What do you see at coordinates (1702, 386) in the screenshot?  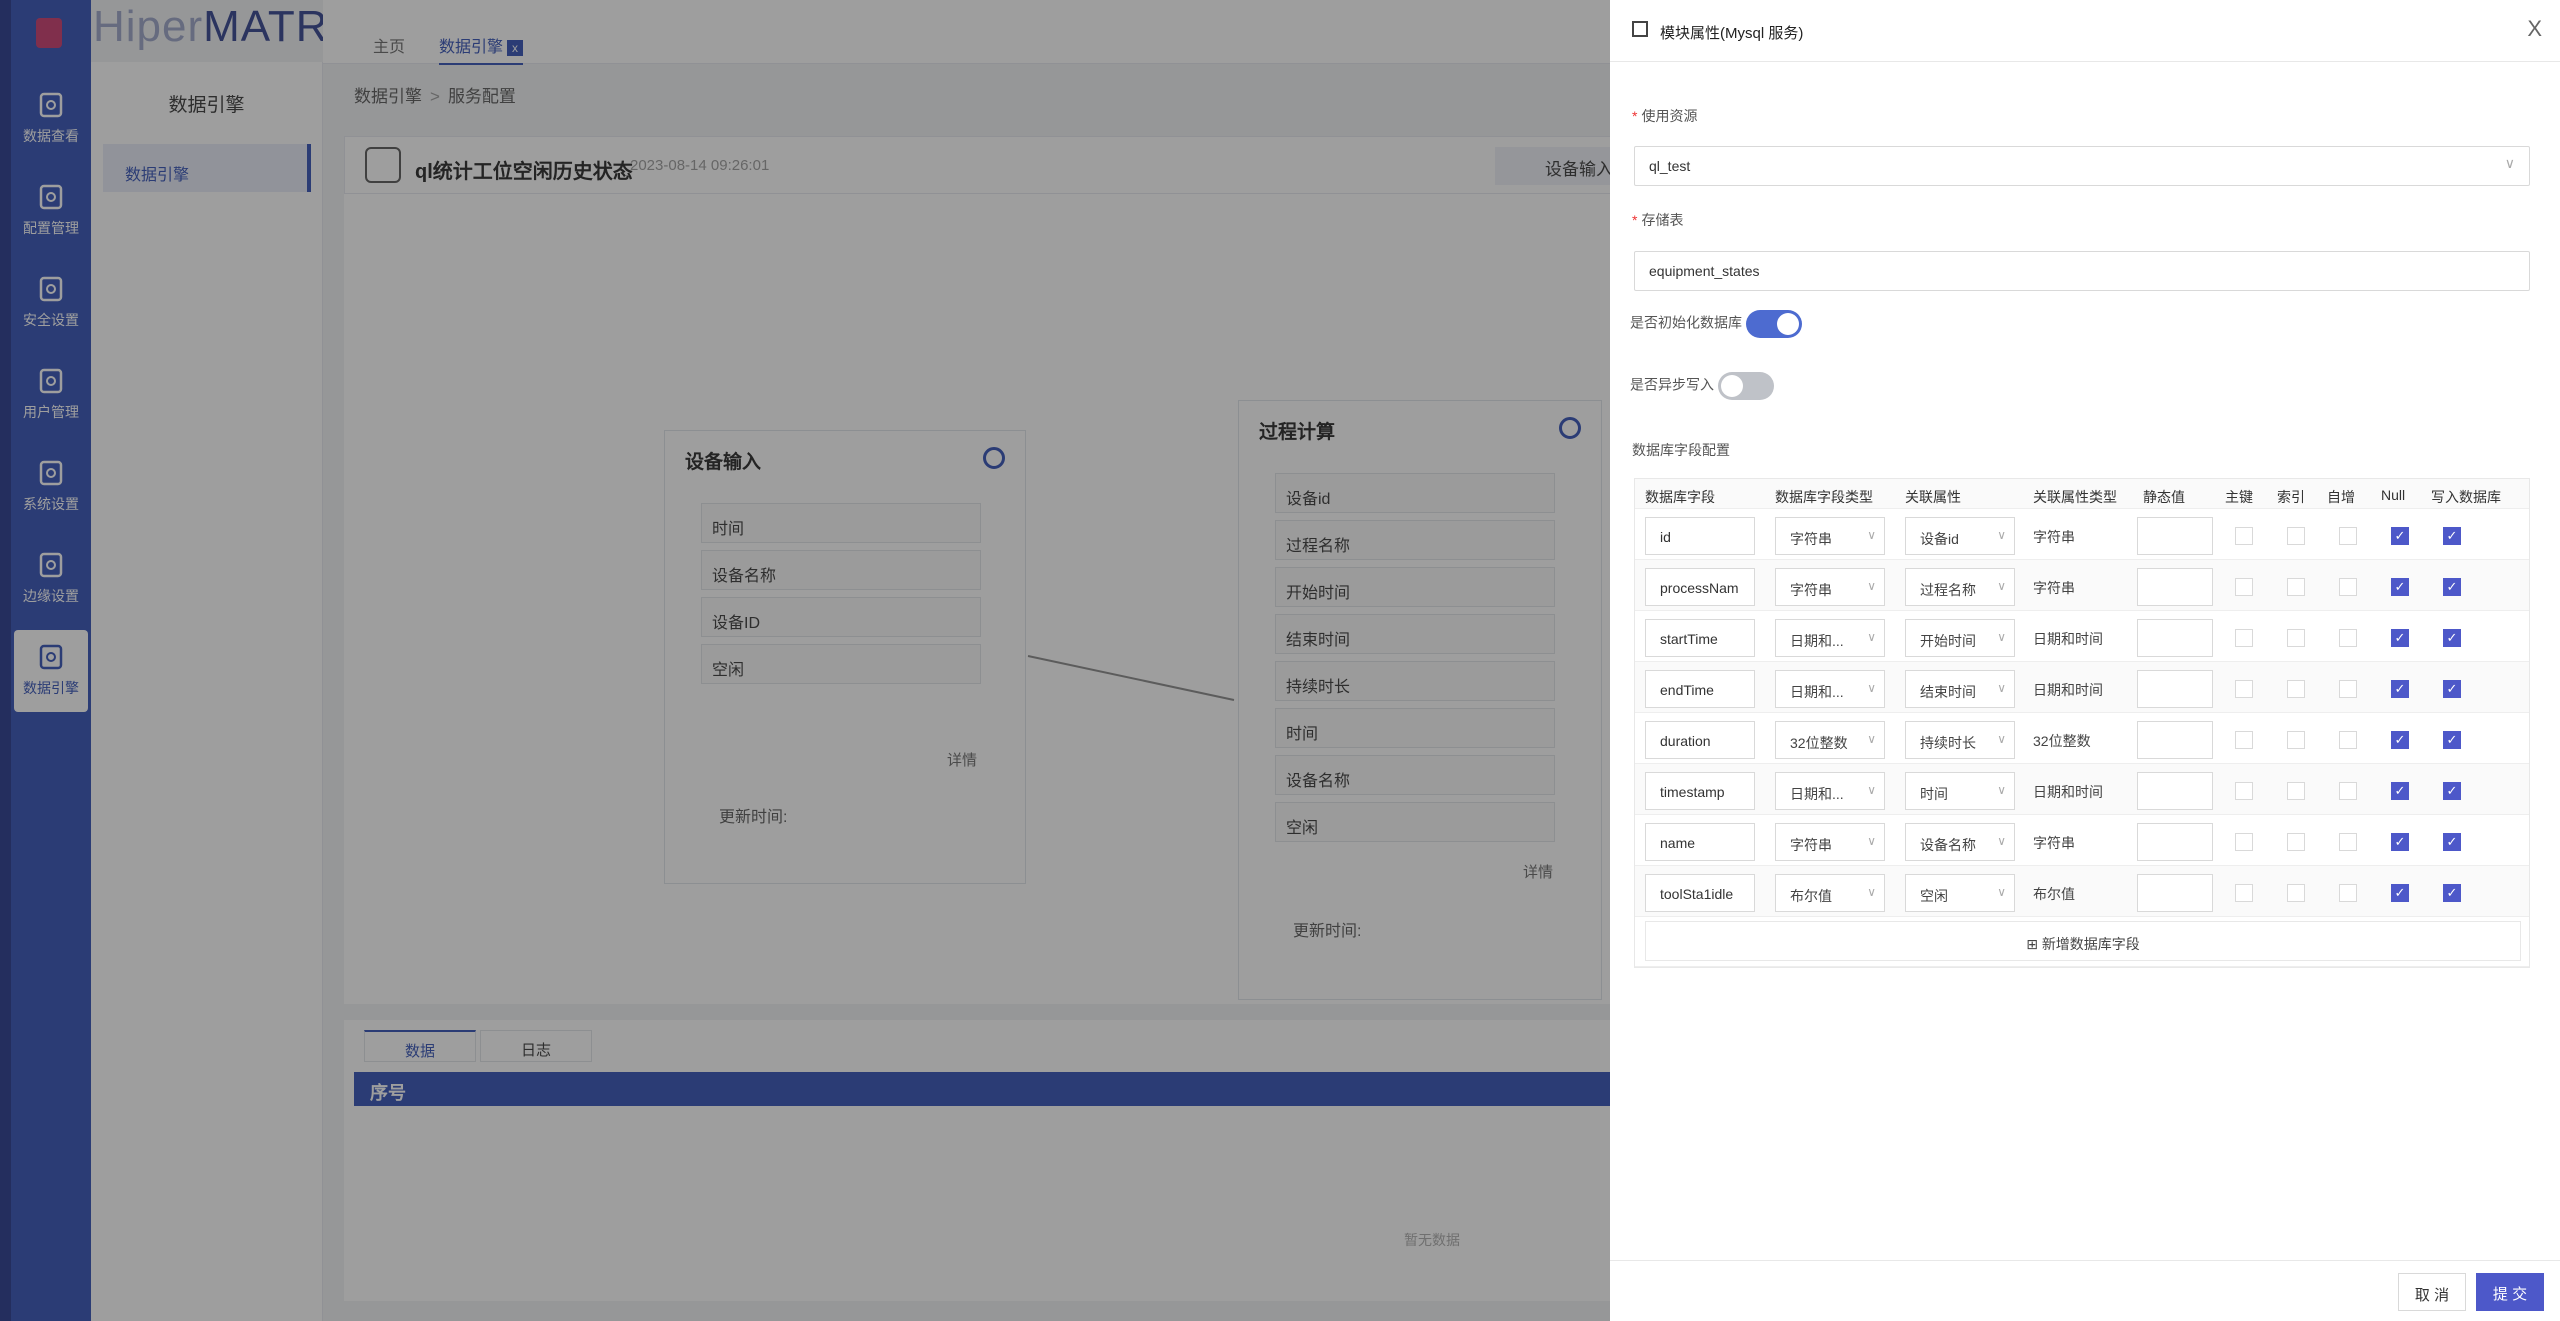 I see `async-write-row: 是否异步写入` at bounding box center [1702, 386].